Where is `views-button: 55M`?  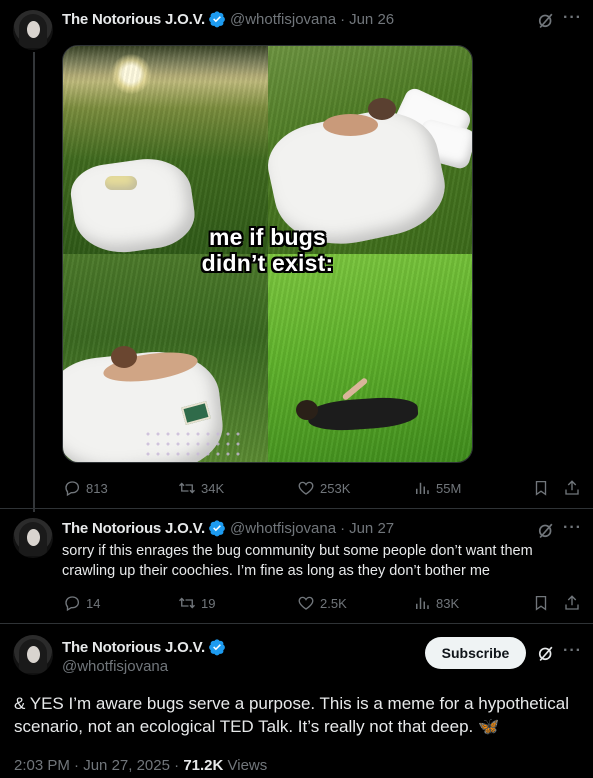
views-button: 55M is located at coordinates (437, 488).